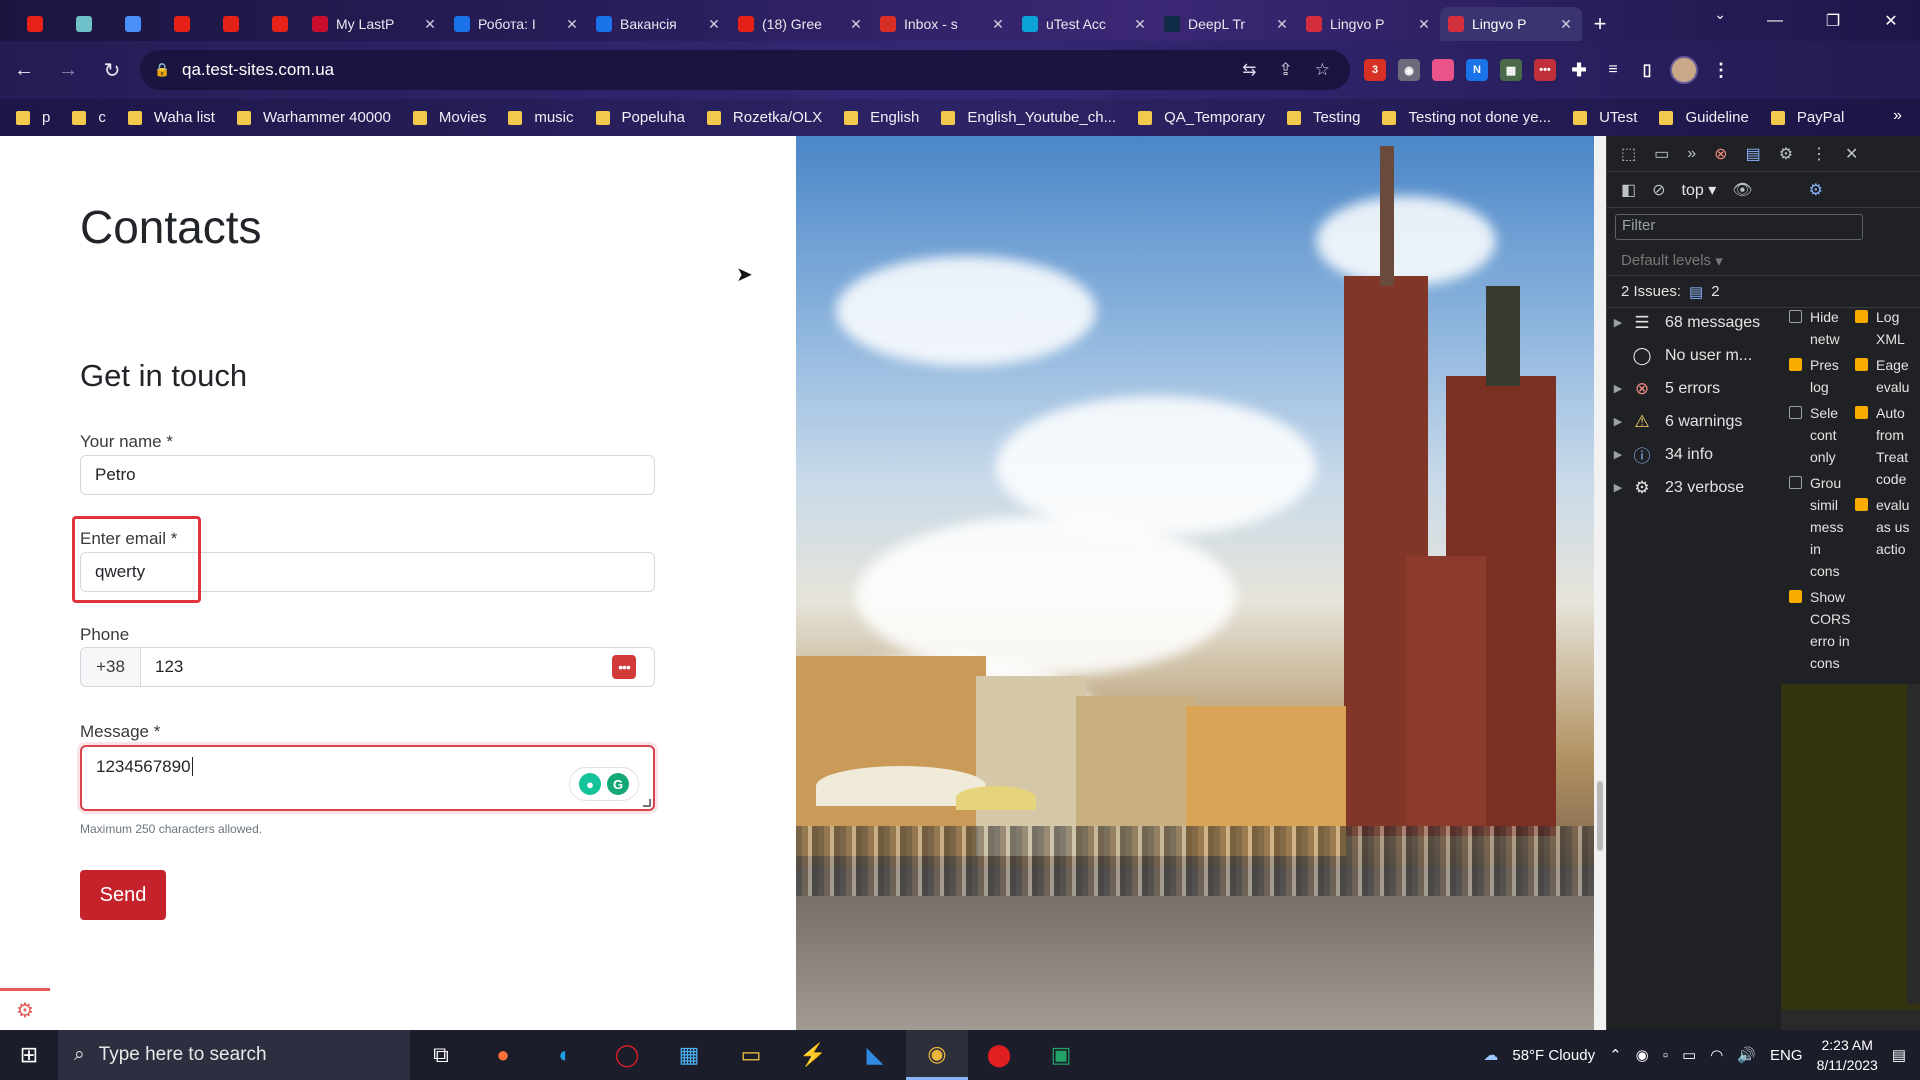 The width and height of the screenshot is (1920, 1080). I want to click on recorder-icon: ⬤, so click(999, 1055).